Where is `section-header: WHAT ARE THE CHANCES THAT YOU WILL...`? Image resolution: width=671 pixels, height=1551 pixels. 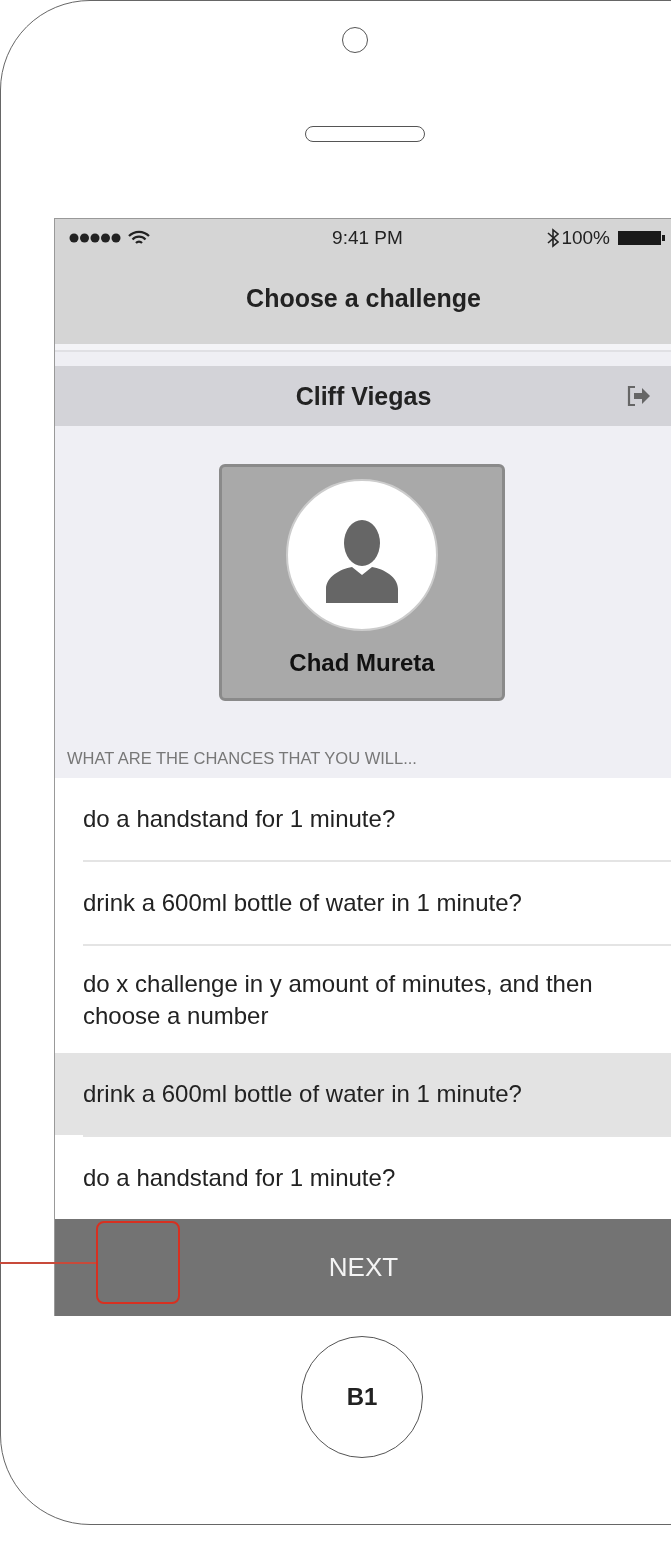 section-header: WHAT ARE THE CHANCES THAT YOU WILL... is located at coordinates (242, 758).